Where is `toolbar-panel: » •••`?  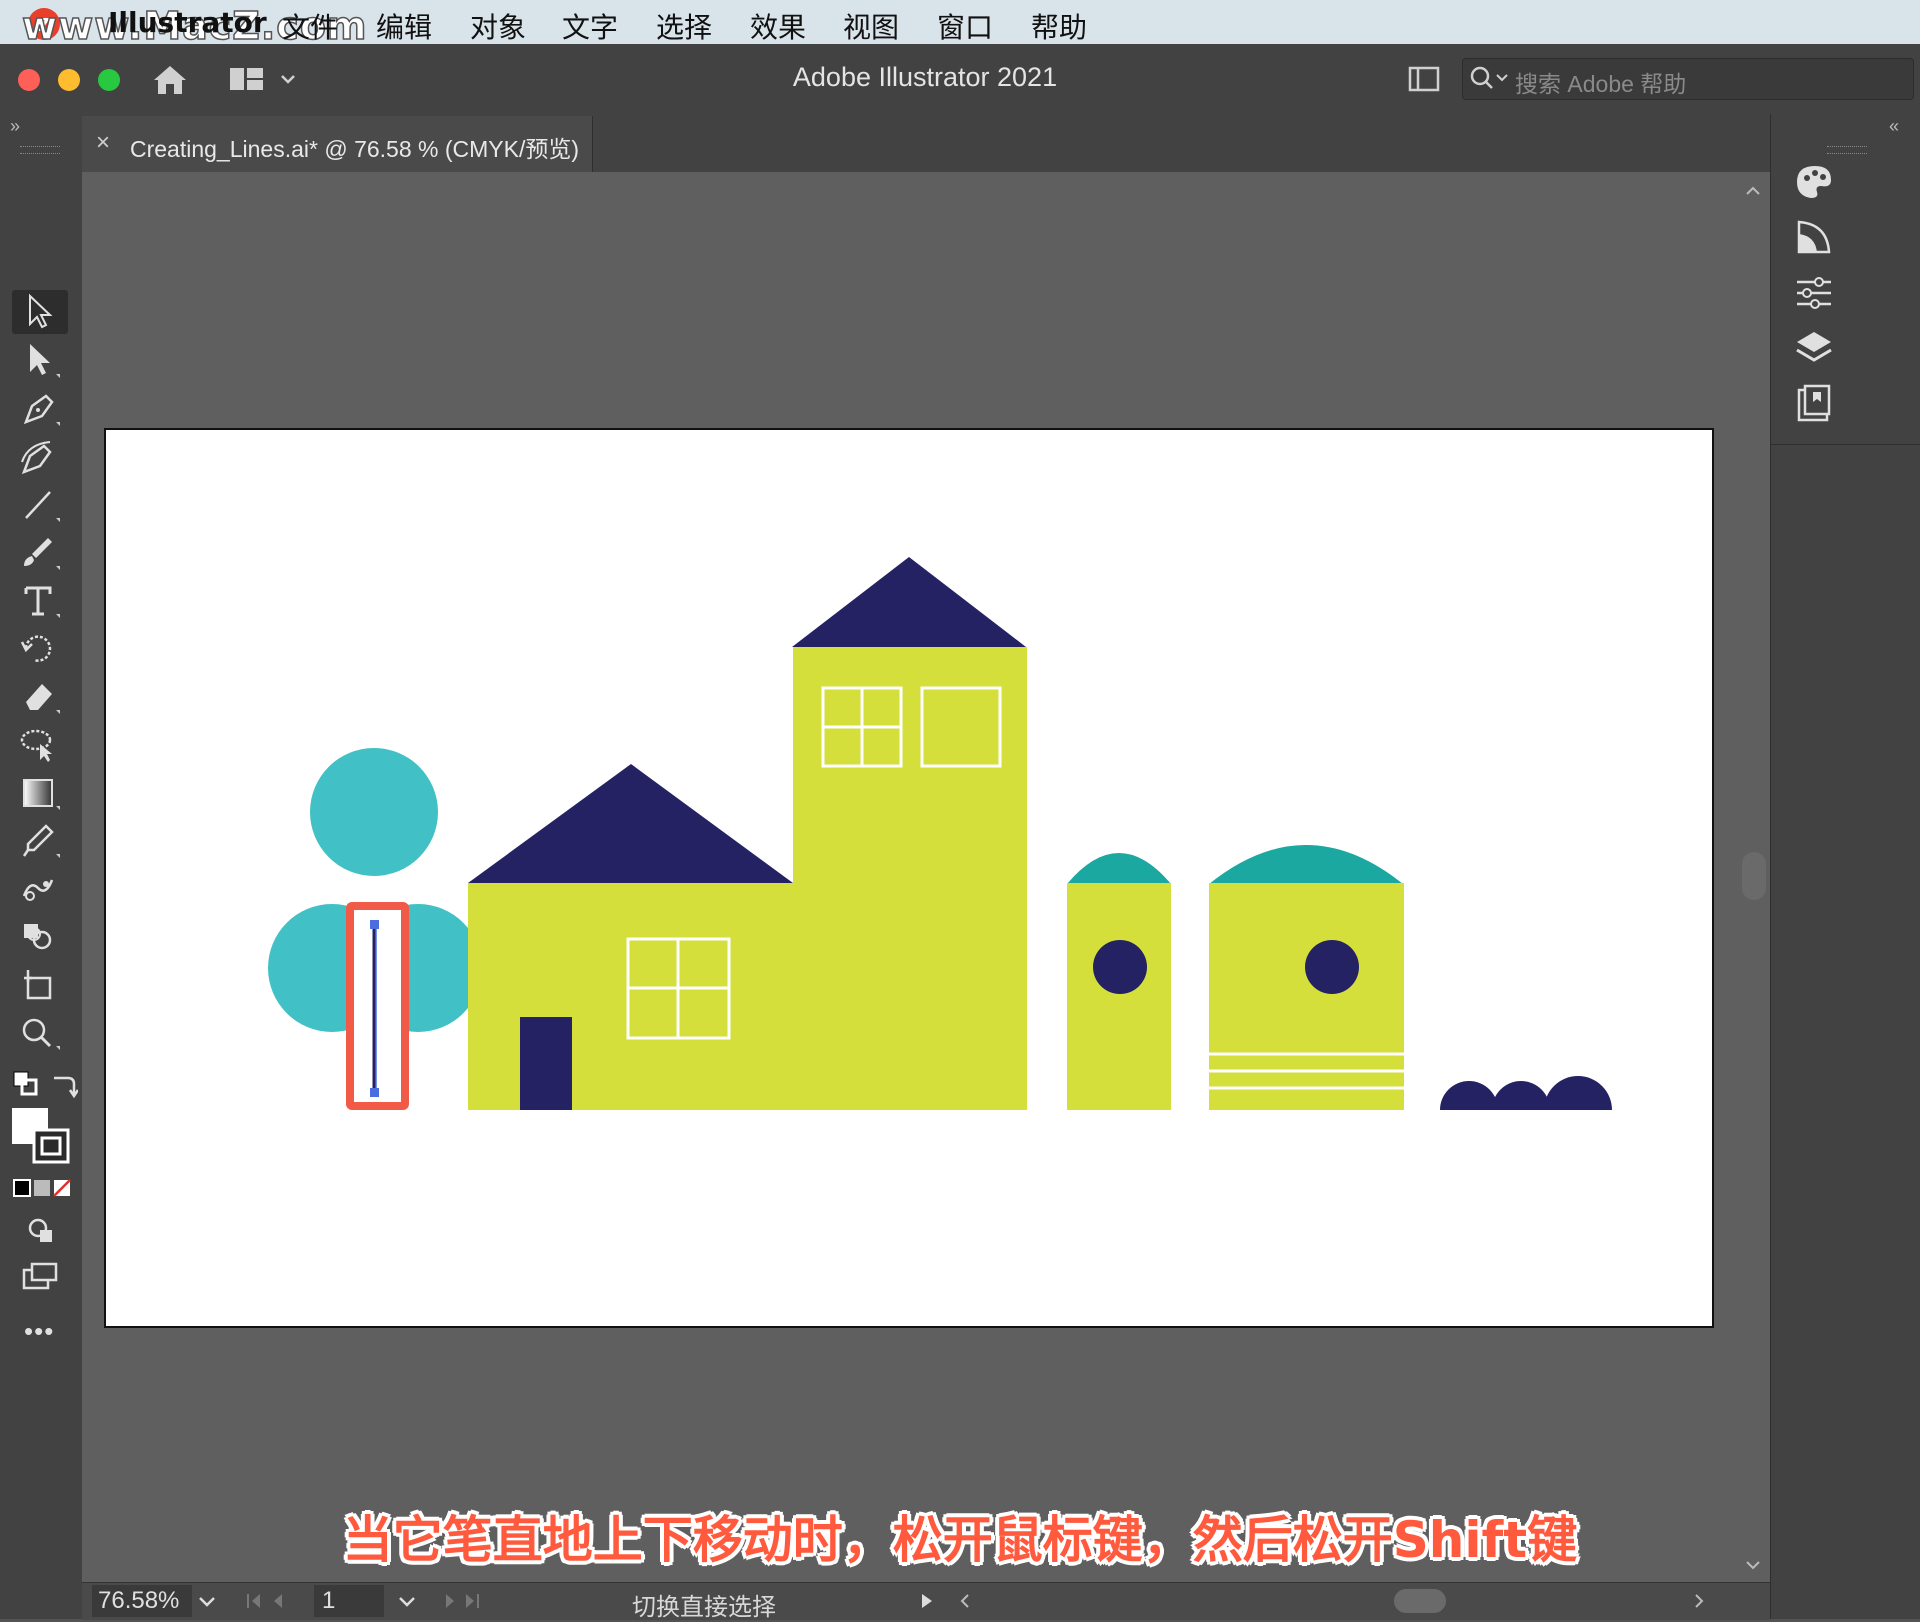
toolbar-panel: » ••• is located at coordinates (41, 866).